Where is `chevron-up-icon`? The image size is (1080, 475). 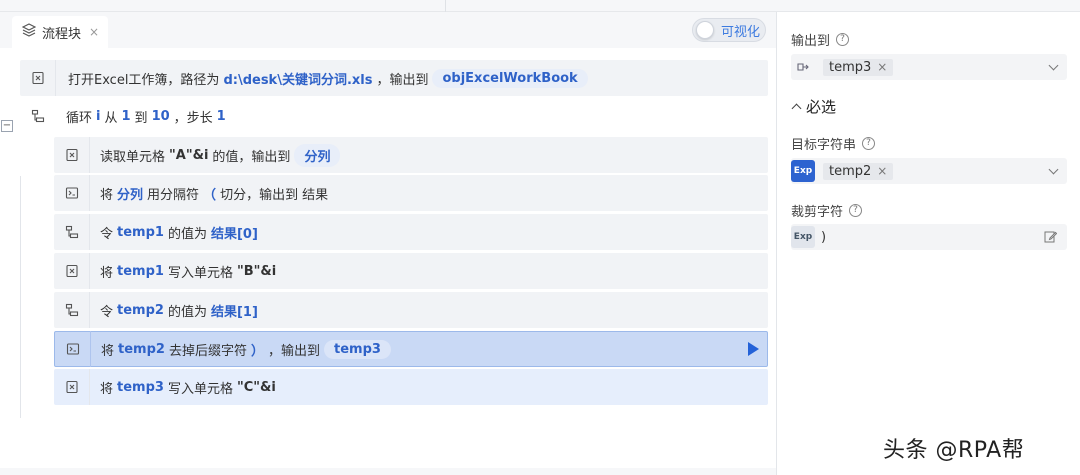
chevron-up-icon is located at coordinates (796, 108).